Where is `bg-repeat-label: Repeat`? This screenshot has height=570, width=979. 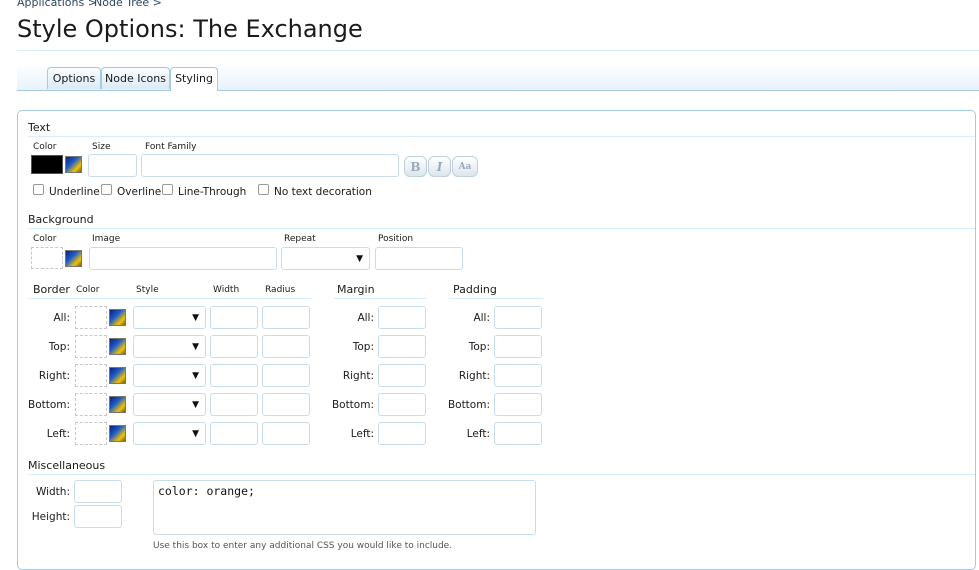 bg-repeat-label: Repeat is located at coordinates (300, 239).